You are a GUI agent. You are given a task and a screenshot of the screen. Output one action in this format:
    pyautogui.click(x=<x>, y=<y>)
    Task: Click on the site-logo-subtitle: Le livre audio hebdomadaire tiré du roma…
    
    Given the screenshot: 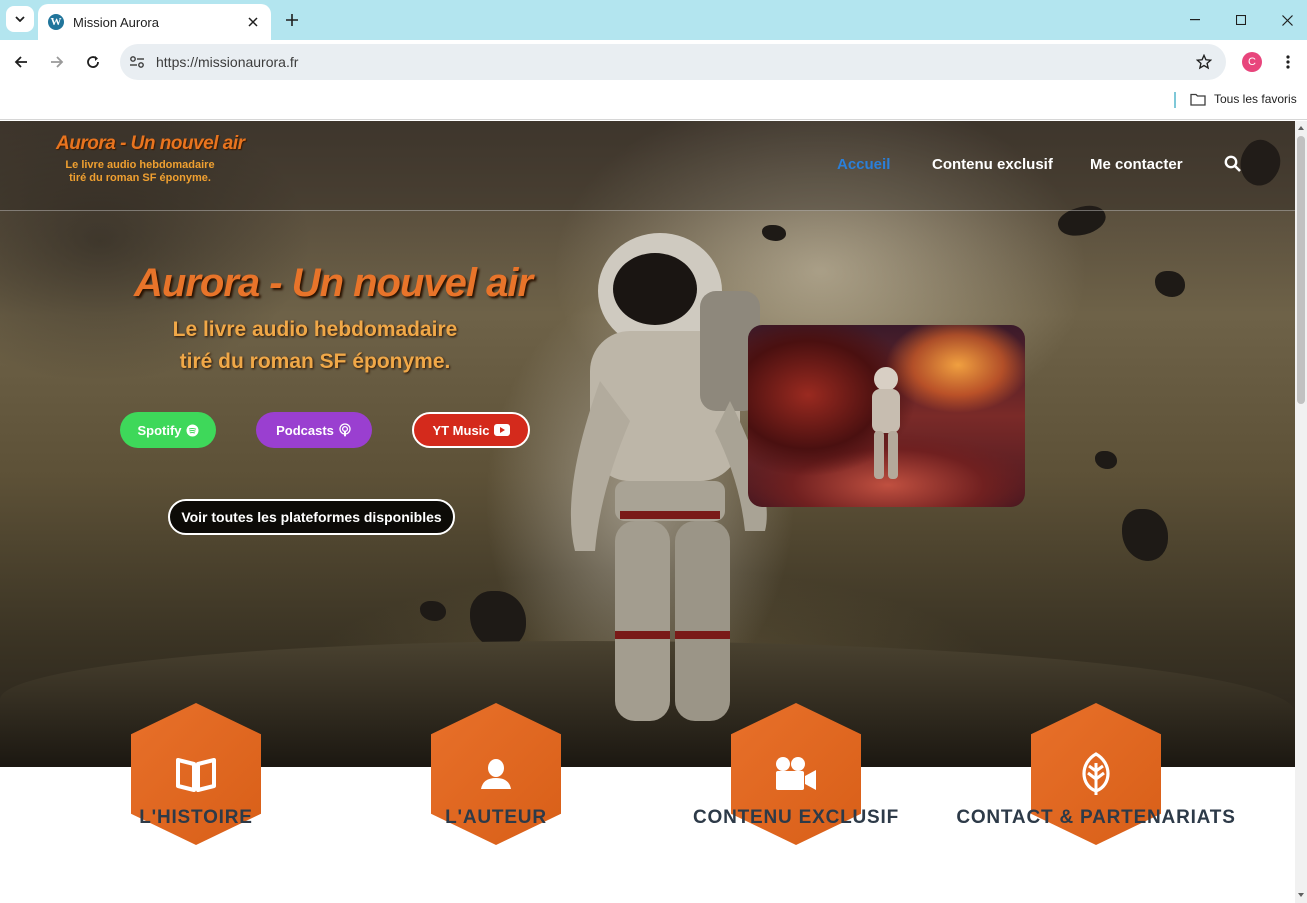 What is the action you would take?
    pyautogui.click(x=140, y=172)
    